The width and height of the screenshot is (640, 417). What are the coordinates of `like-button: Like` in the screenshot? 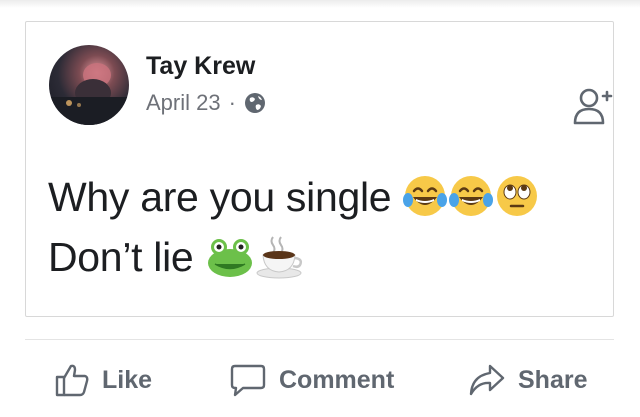 It's located at (103, 380).